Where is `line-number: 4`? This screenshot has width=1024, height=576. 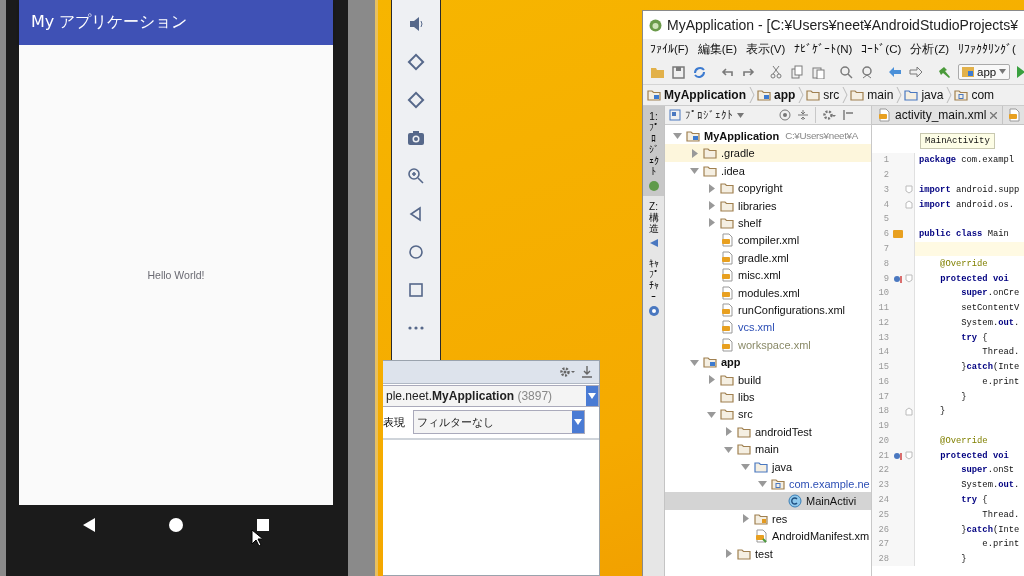 line-number: 4 is located at coordinates (886, 204).